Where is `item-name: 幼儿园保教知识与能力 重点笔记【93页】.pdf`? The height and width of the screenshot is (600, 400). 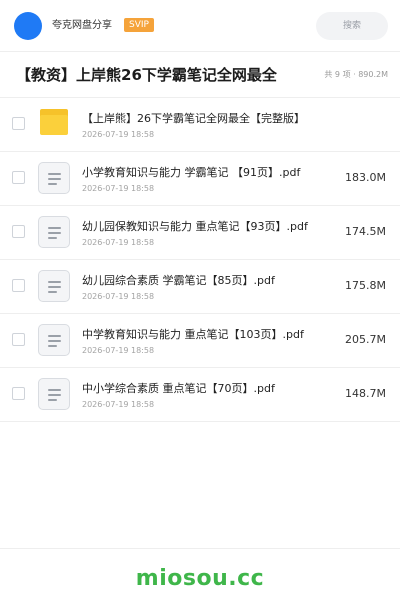
item-name: 幼儿园保教知识与能力 重点笔记【93页】.pdf is located at coordinates (195, 226).